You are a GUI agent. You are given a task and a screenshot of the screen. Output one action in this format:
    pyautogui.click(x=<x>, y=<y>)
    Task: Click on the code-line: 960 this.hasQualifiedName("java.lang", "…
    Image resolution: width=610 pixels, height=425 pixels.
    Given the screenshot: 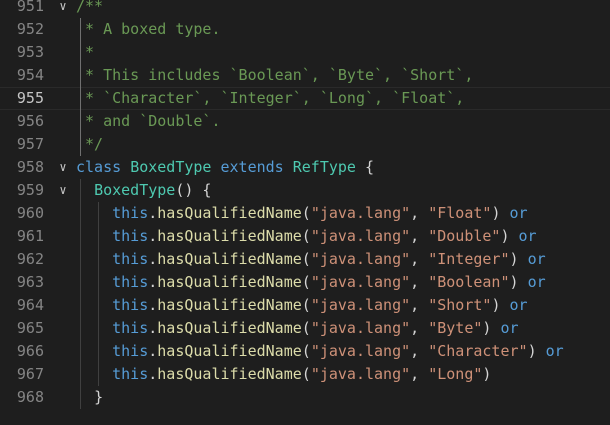 What is the action you would take?
    pyautogui.click(x=305, y=213)
    